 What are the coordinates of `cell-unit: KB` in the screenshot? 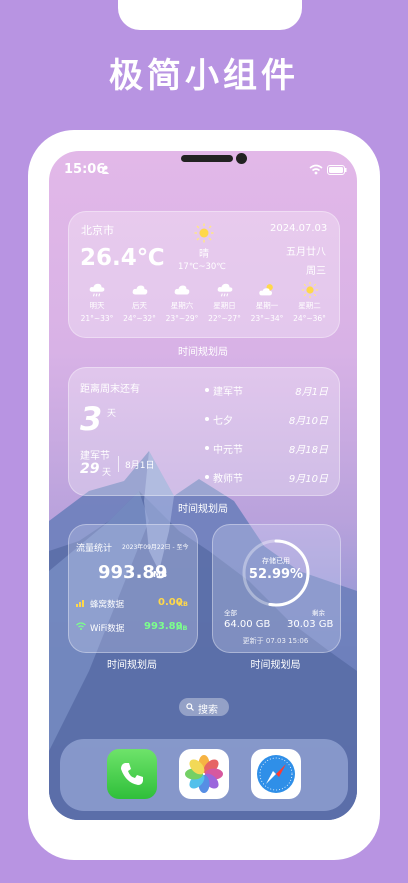 It's located at (183, 604).